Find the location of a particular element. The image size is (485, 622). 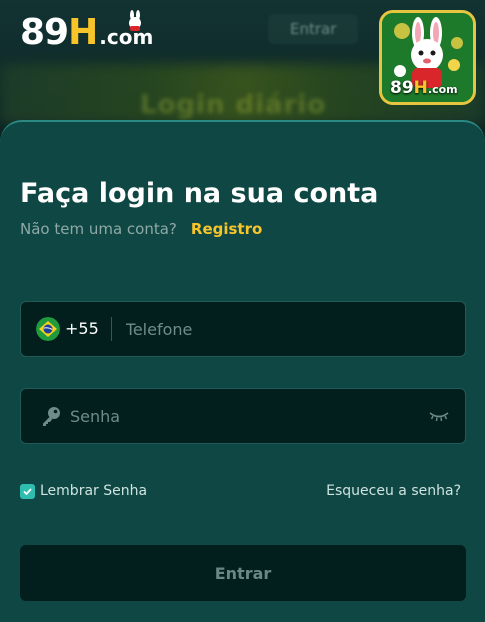

country-code: +55 is located at coordinates (88, 329).